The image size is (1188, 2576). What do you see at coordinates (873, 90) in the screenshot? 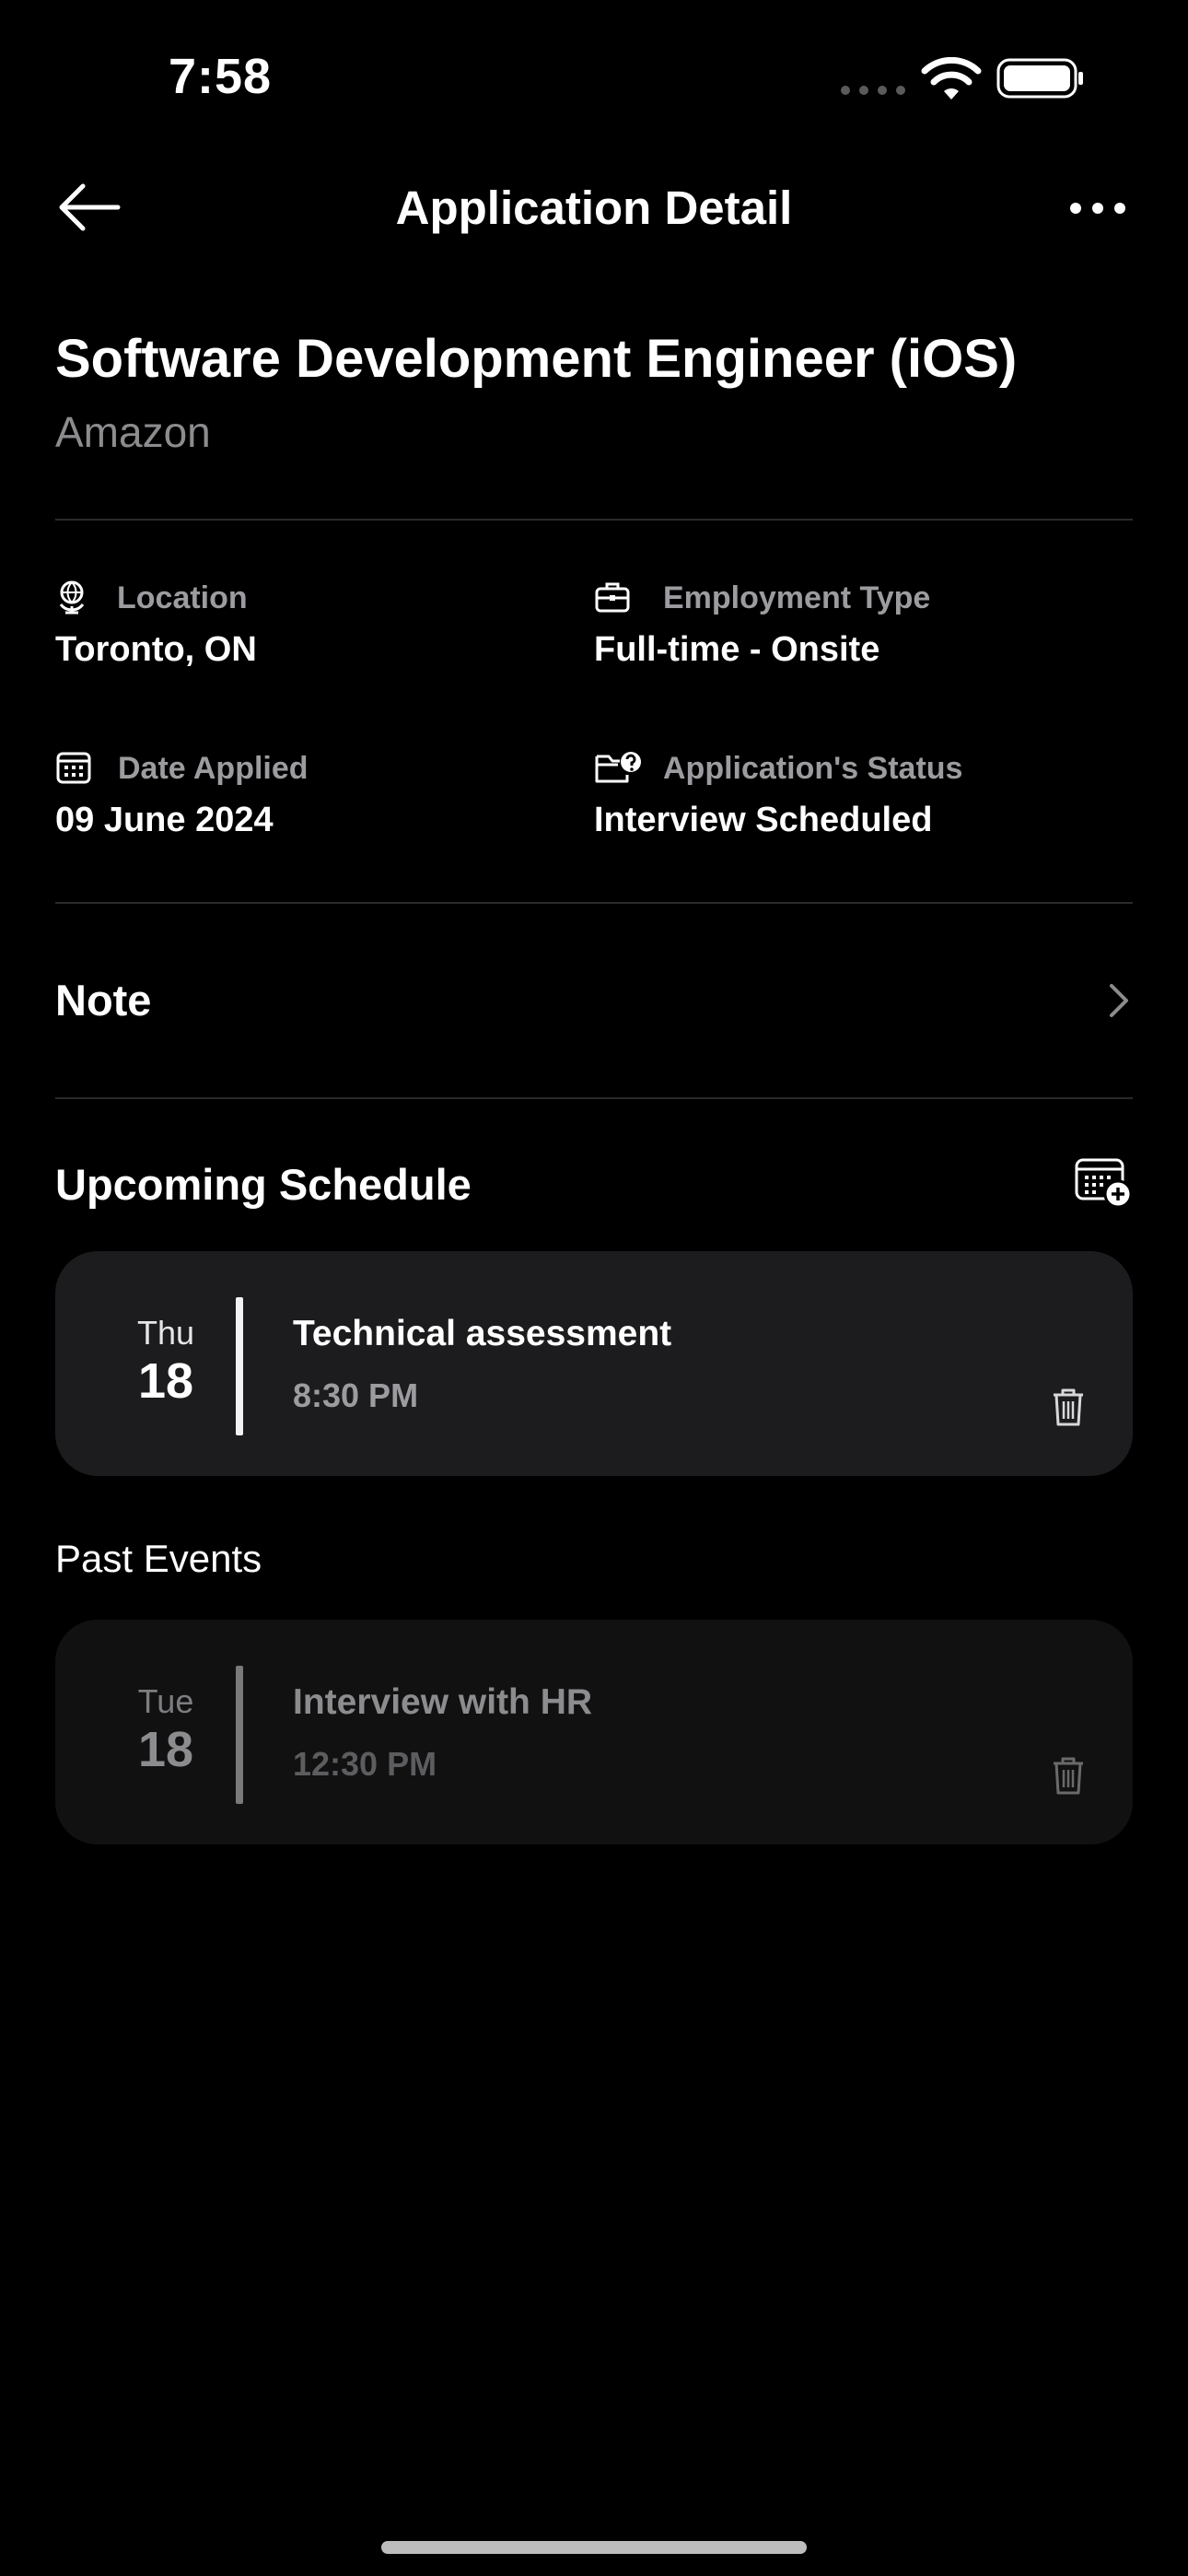
I see `cellular-signal-icon` at bounding box center [873, 90].